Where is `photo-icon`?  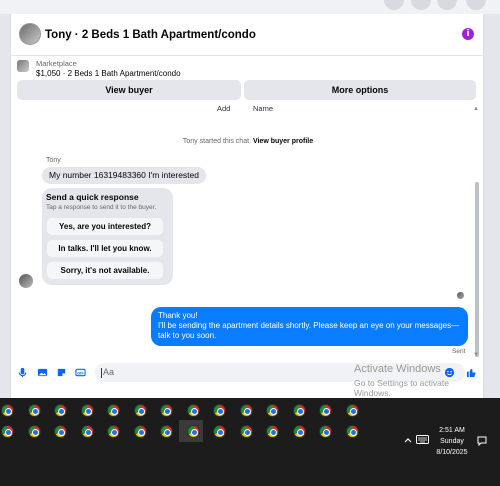
photo-icon is located at coordinates (42, 372).